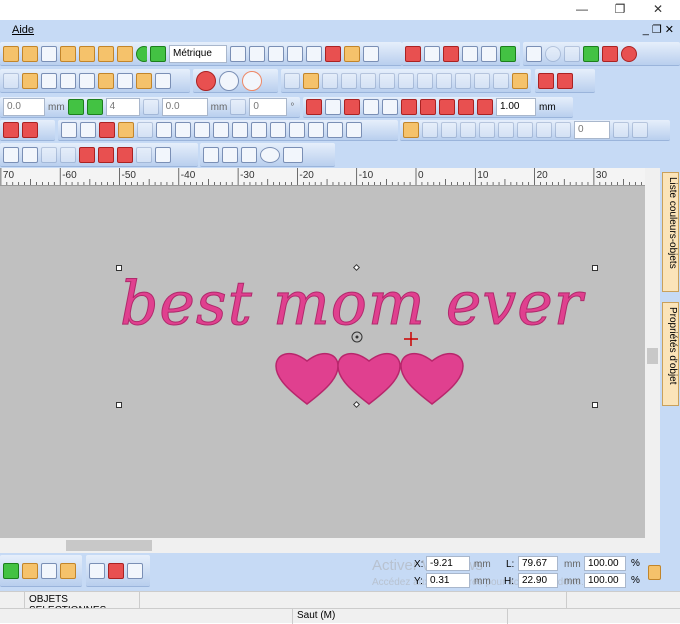 This screenshot has width=680, height=624. What do you see at coordinates (126, 130) in the screenshot?
I see `lock-icon` at bounding box center [126, 130].